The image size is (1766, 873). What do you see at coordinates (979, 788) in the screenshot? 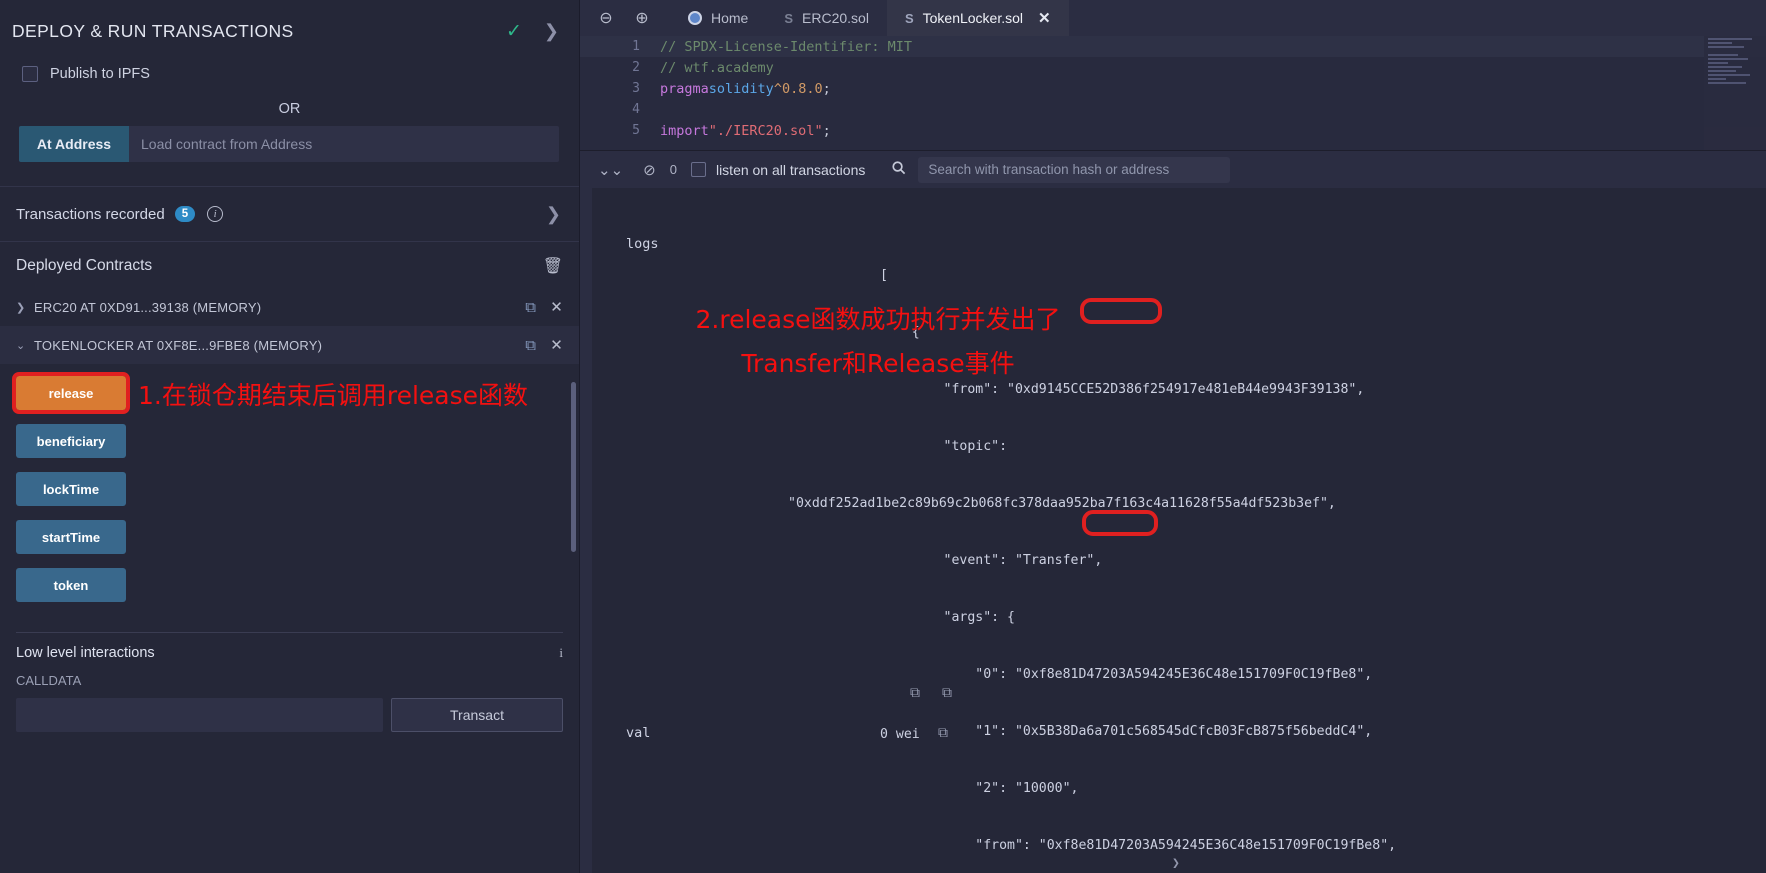
I see `json-line: "2": "10000",` at bounding box center [979, 788].